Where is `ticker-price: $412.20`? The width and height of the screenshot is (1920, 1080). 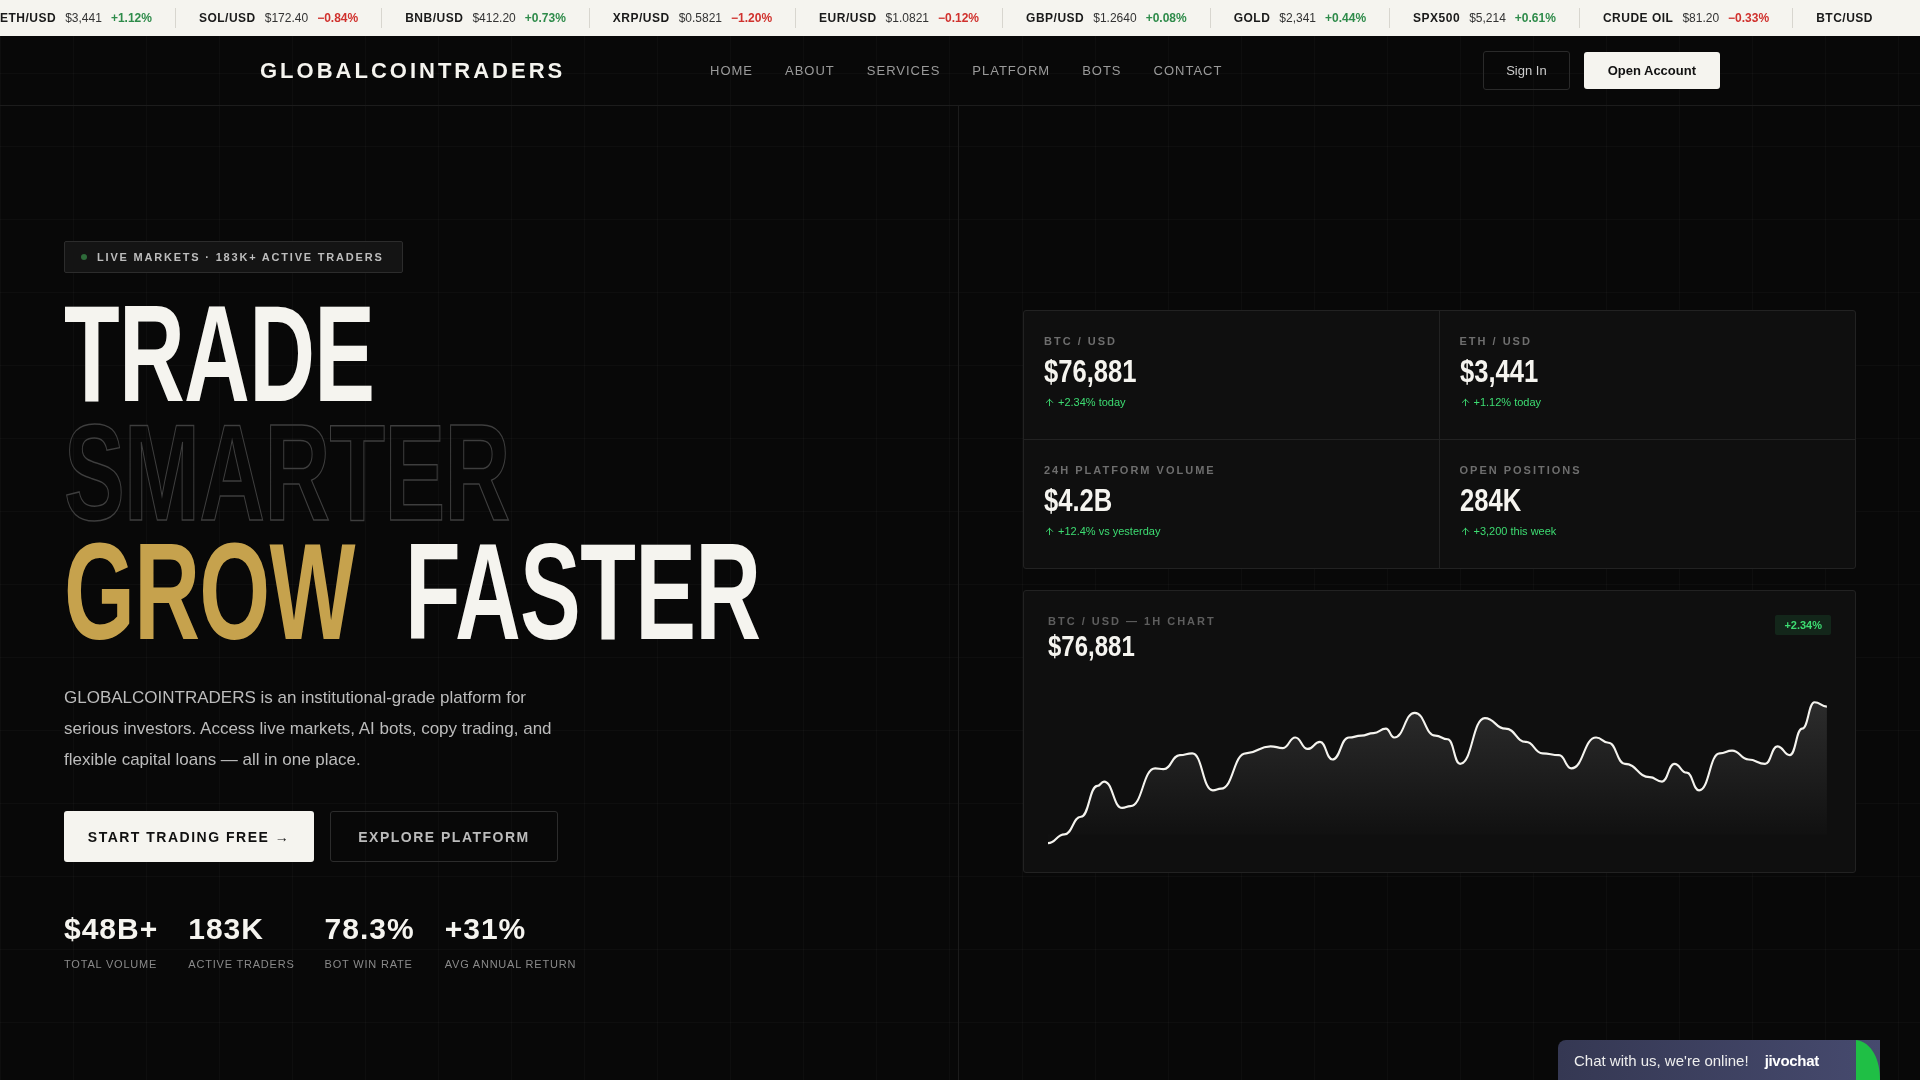 ticker-price: $412.20 is located at coordinates (494, 18).